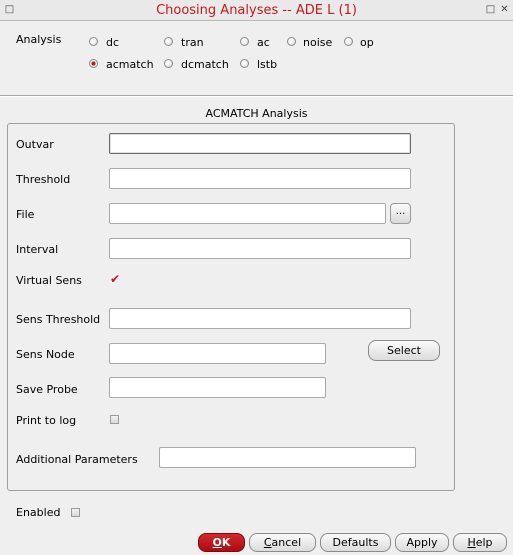 The image size is (513, 555). I want to click on apply-button: Apply, so click(422, 542).